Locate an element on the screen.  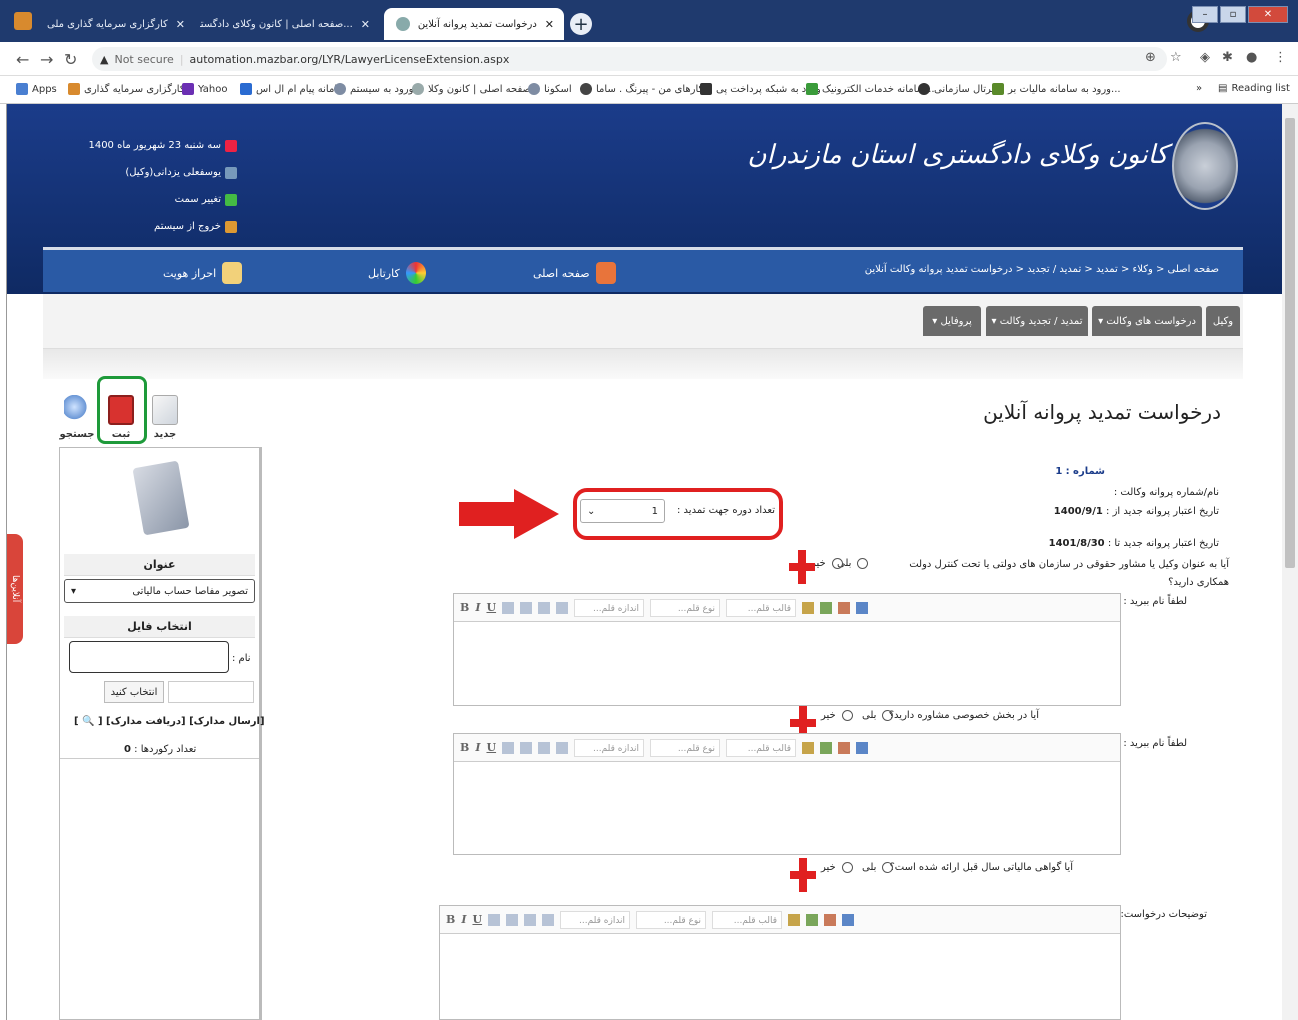
bookmark-item: پرتال سازمانی is located at coordinates (956, 89).